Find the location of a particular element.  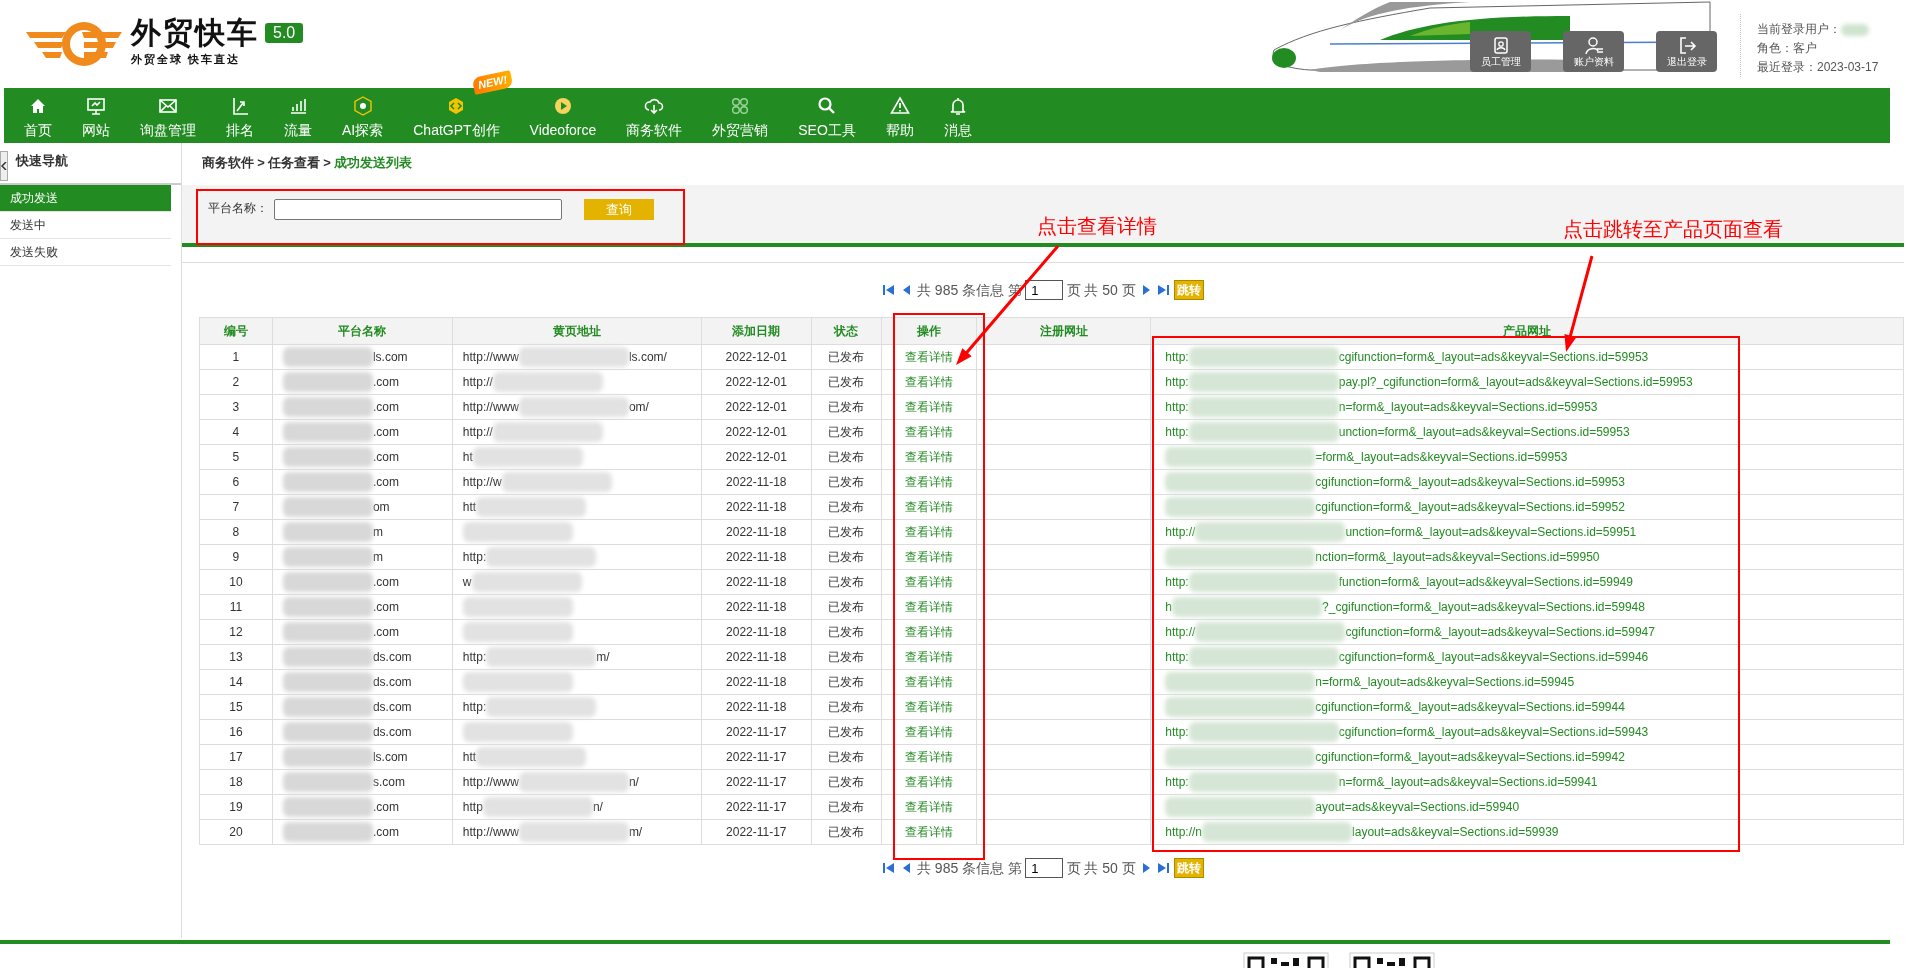

column-header: 操作 is located at coordinates (929, 331).